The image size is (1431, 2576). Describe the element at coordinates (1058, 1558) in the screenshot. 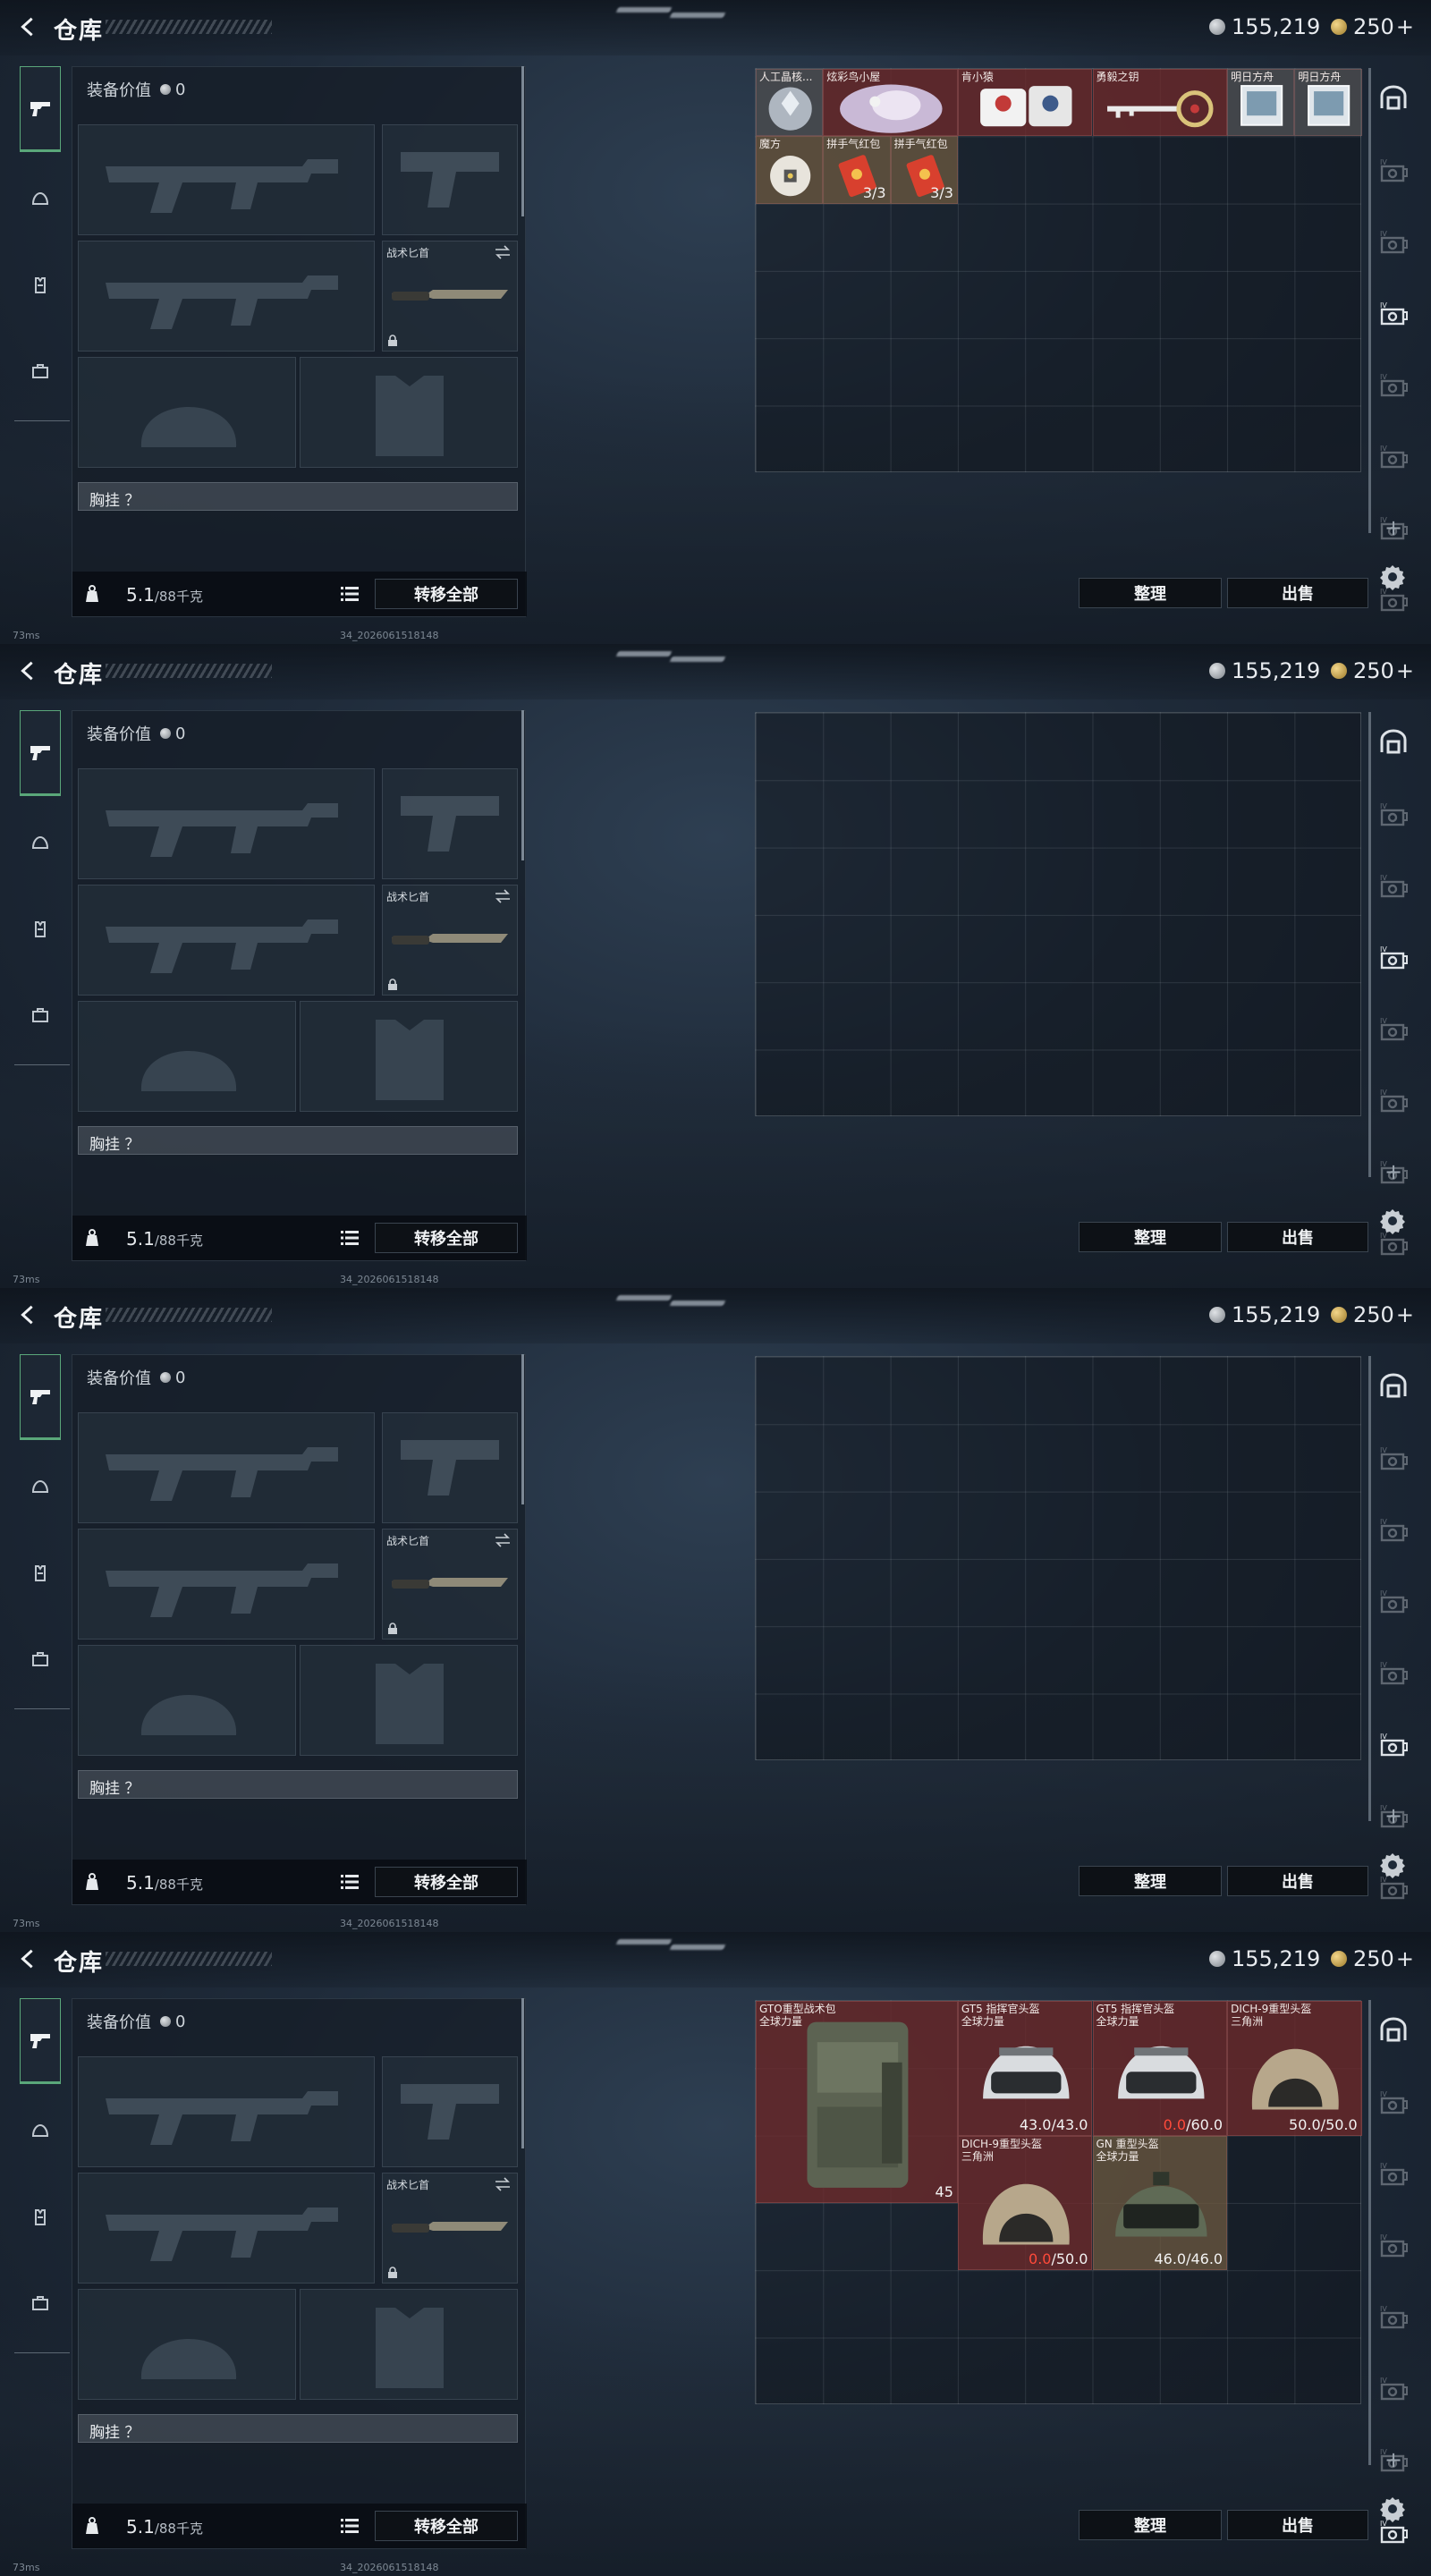

I see `storage-grid` at that location.